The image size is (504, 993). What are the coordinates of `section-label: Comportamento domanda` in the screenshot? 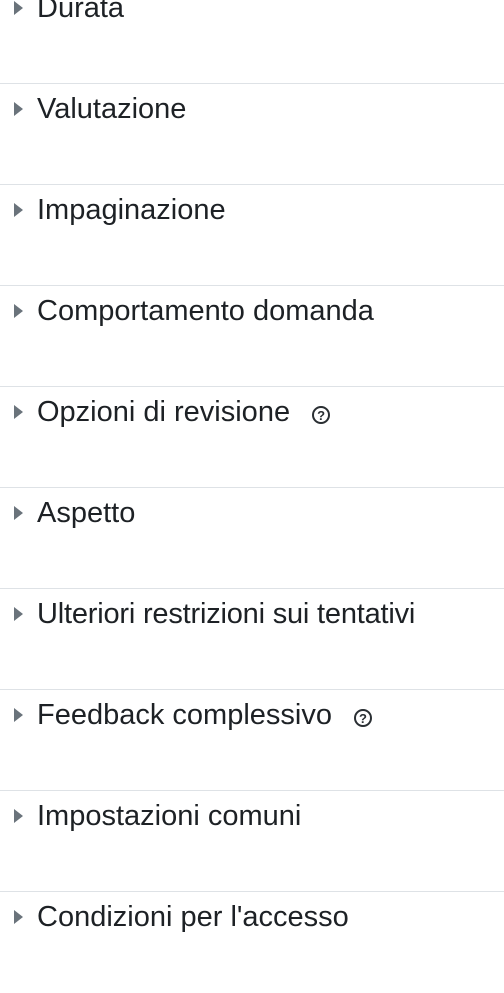 It's located at (205, 311).